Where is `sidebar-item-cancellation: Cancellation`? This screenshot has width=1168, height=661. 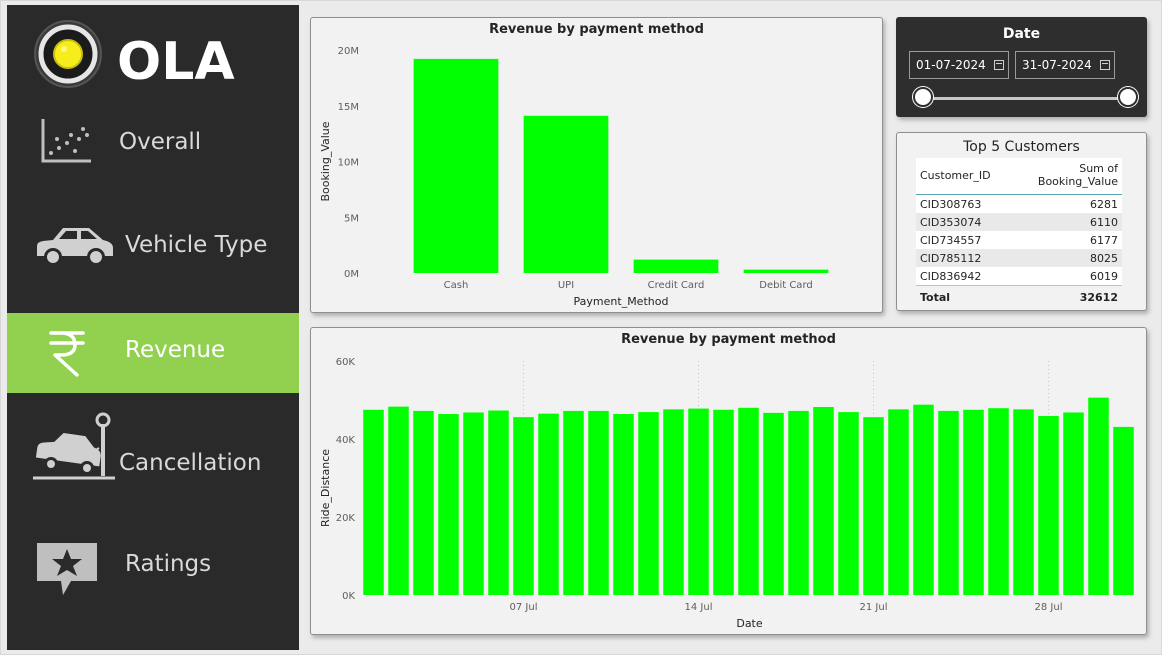
sidebar-item-cancellation: Cancellation is located at coordinates (153, 452).